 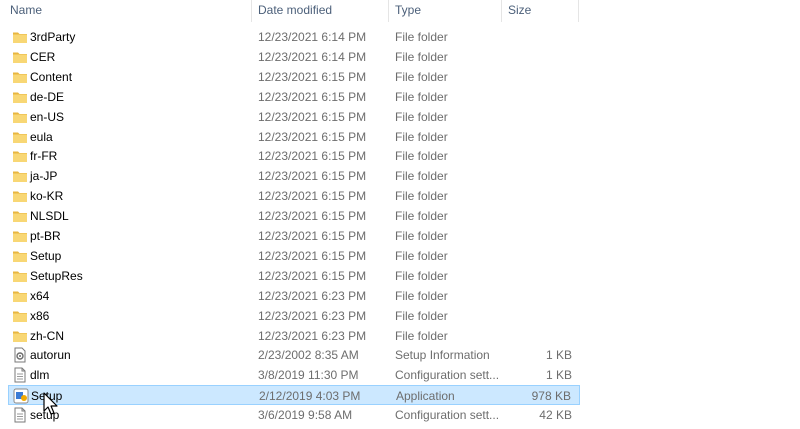 What do you see at coordinates (50, 403) in the screenshot?
I see `mouse-pointer-icon` at bounding box center [50, 403].